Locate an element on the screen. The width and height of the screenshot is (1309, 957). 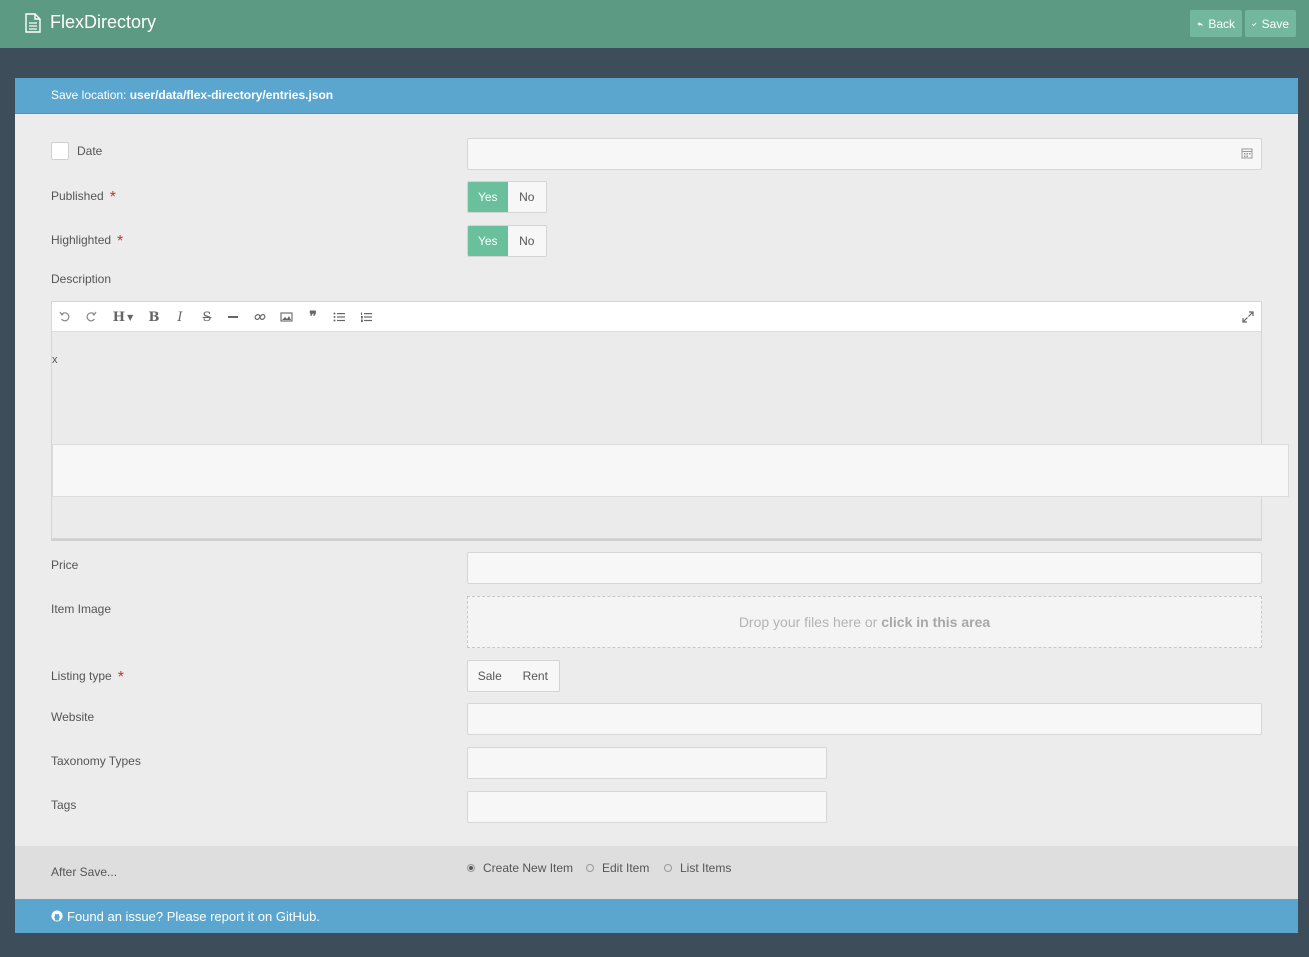
item-image-label: Item Image is located at coordinates (81, 609).